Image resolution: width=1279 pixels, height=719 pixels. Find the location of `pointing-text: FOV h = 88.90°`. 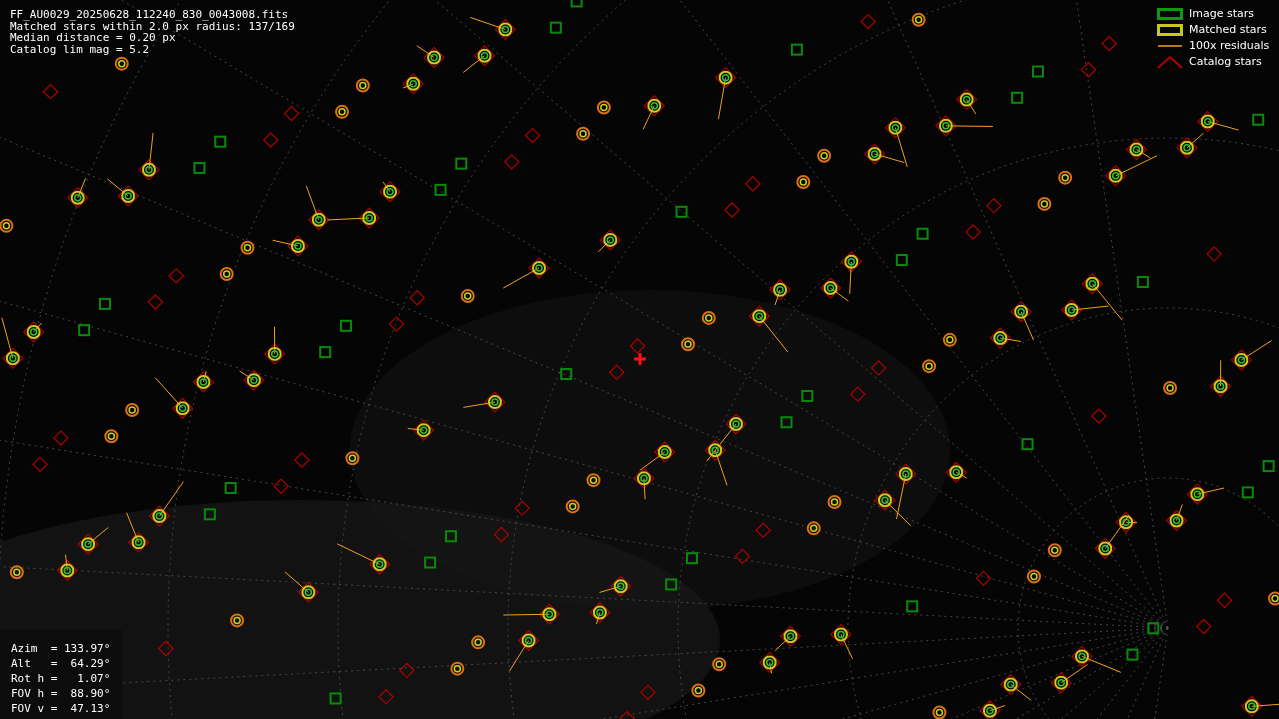

pointing-text: FOV h = 88.90° is located at coordinates (61, 693).